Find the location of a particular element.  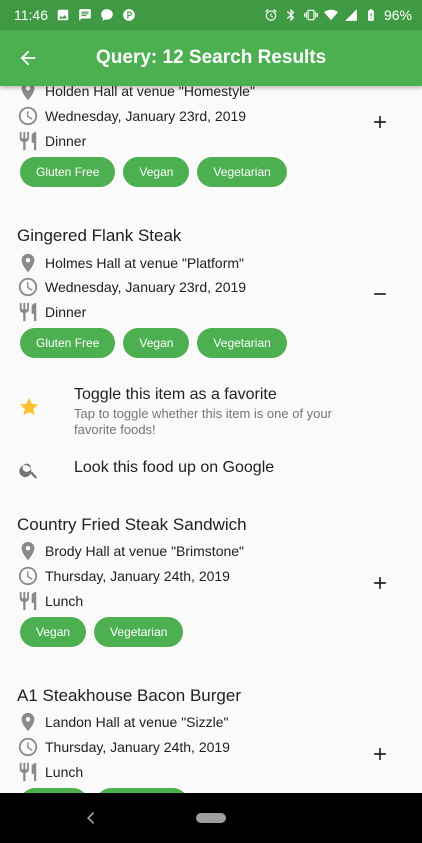

location-row: Holden Hall at venue "Homestyle" is located at coordinates (136, 94).